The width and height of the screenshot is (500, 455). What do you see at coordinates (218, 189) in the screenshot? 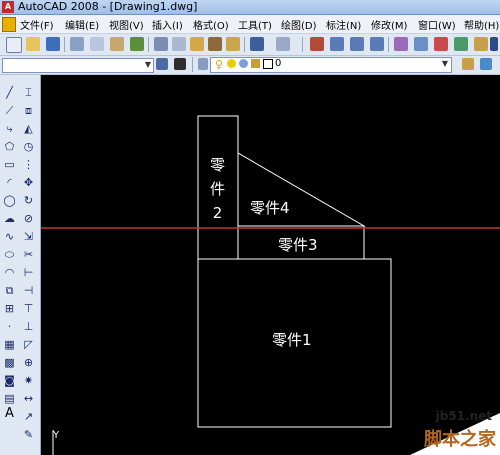
I see `part2-label: 零 件 2` at bounding box center [218, 189].